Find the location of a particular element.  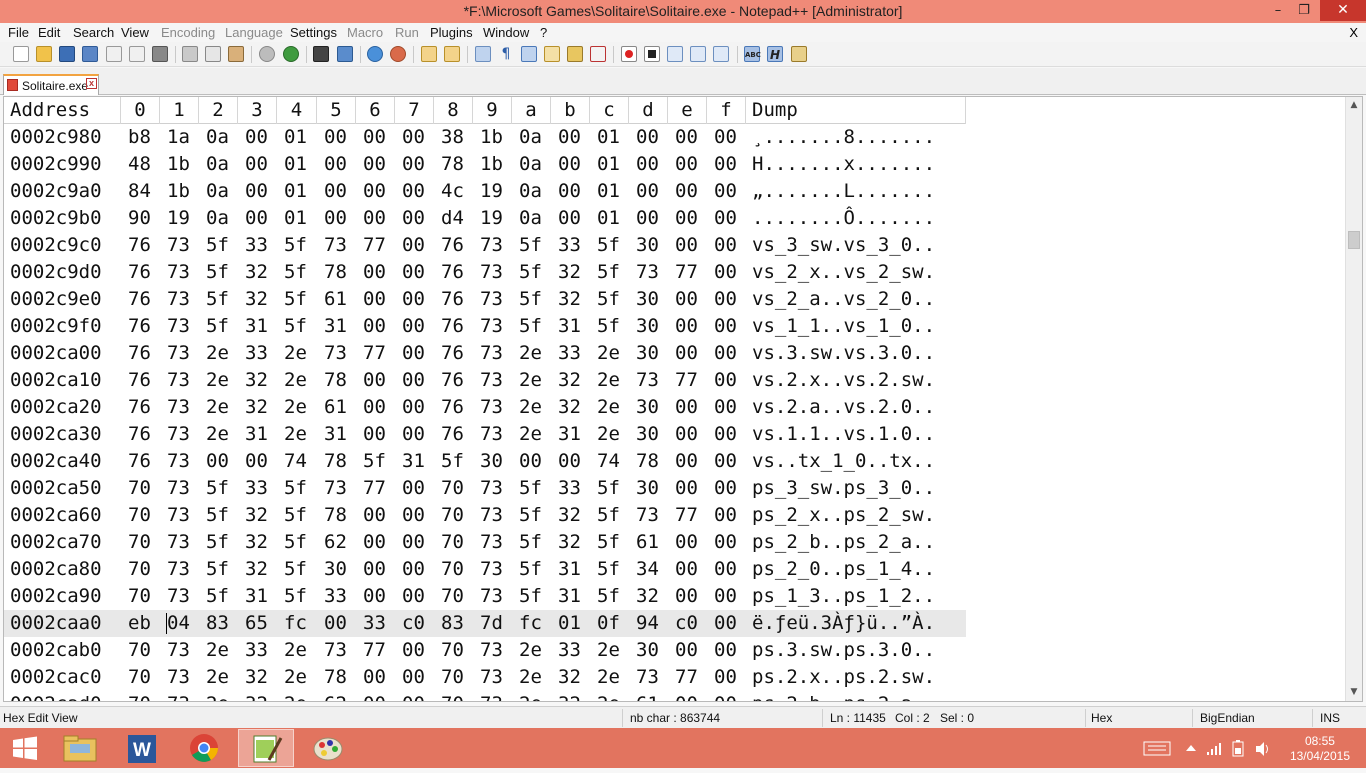

row-dump: vs_1_1..vs_1_0.. is located at coordinates (843, 326).